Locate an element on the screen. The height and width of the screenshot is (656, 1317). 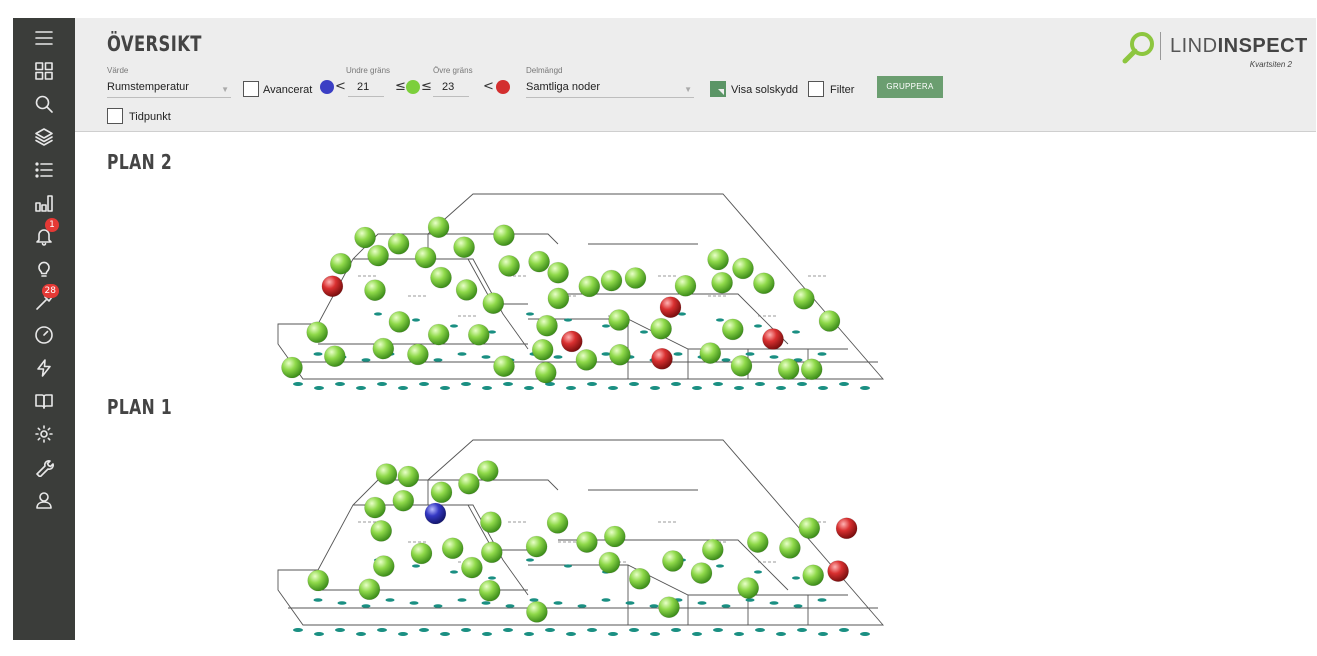
list-icon is located at coordinates (44, 170).